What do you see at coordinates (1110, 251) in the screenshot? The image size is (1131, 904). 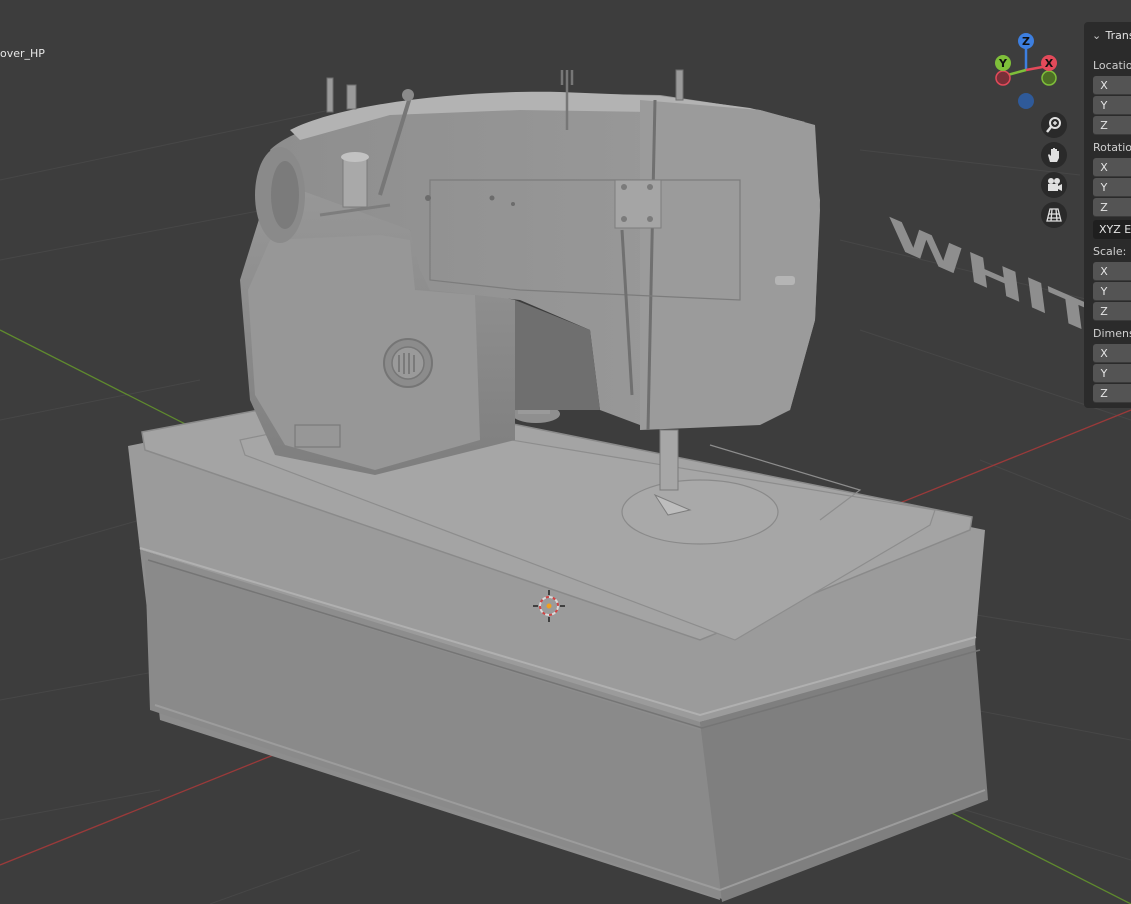 I see `scale-label: Scale:` at bounding box center [1110, 251].